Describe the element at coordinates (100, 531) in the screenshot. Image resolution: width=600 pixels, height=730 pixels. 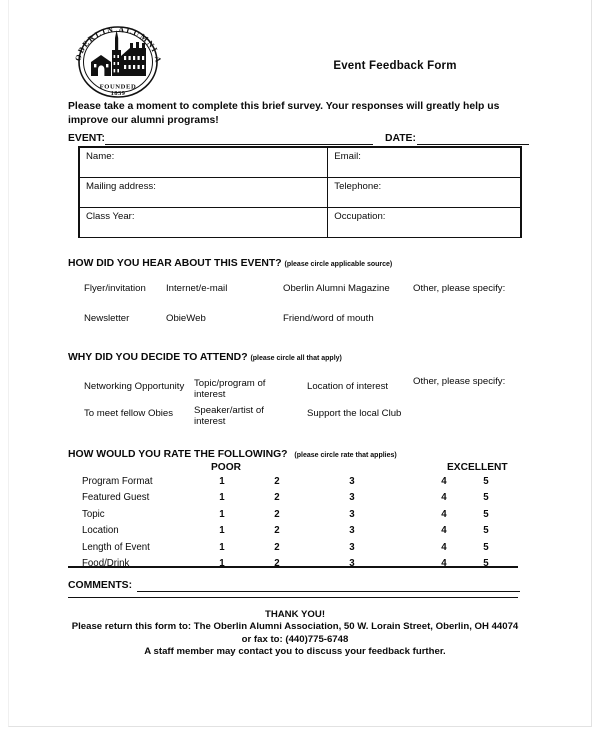
I see `rating-item-label: Location` at that location.